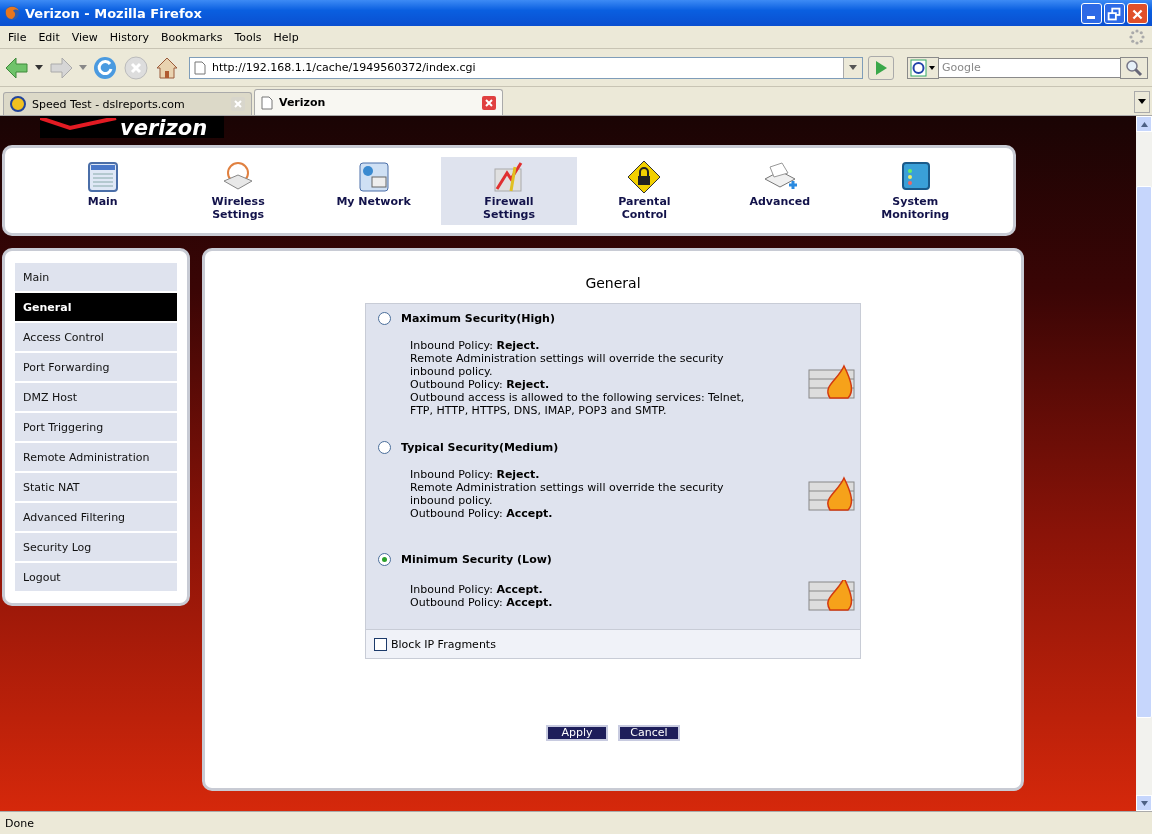 This screenshot has width=1152, height=834. I want to click on menu-item: Bookmarks, so click(192, 37).